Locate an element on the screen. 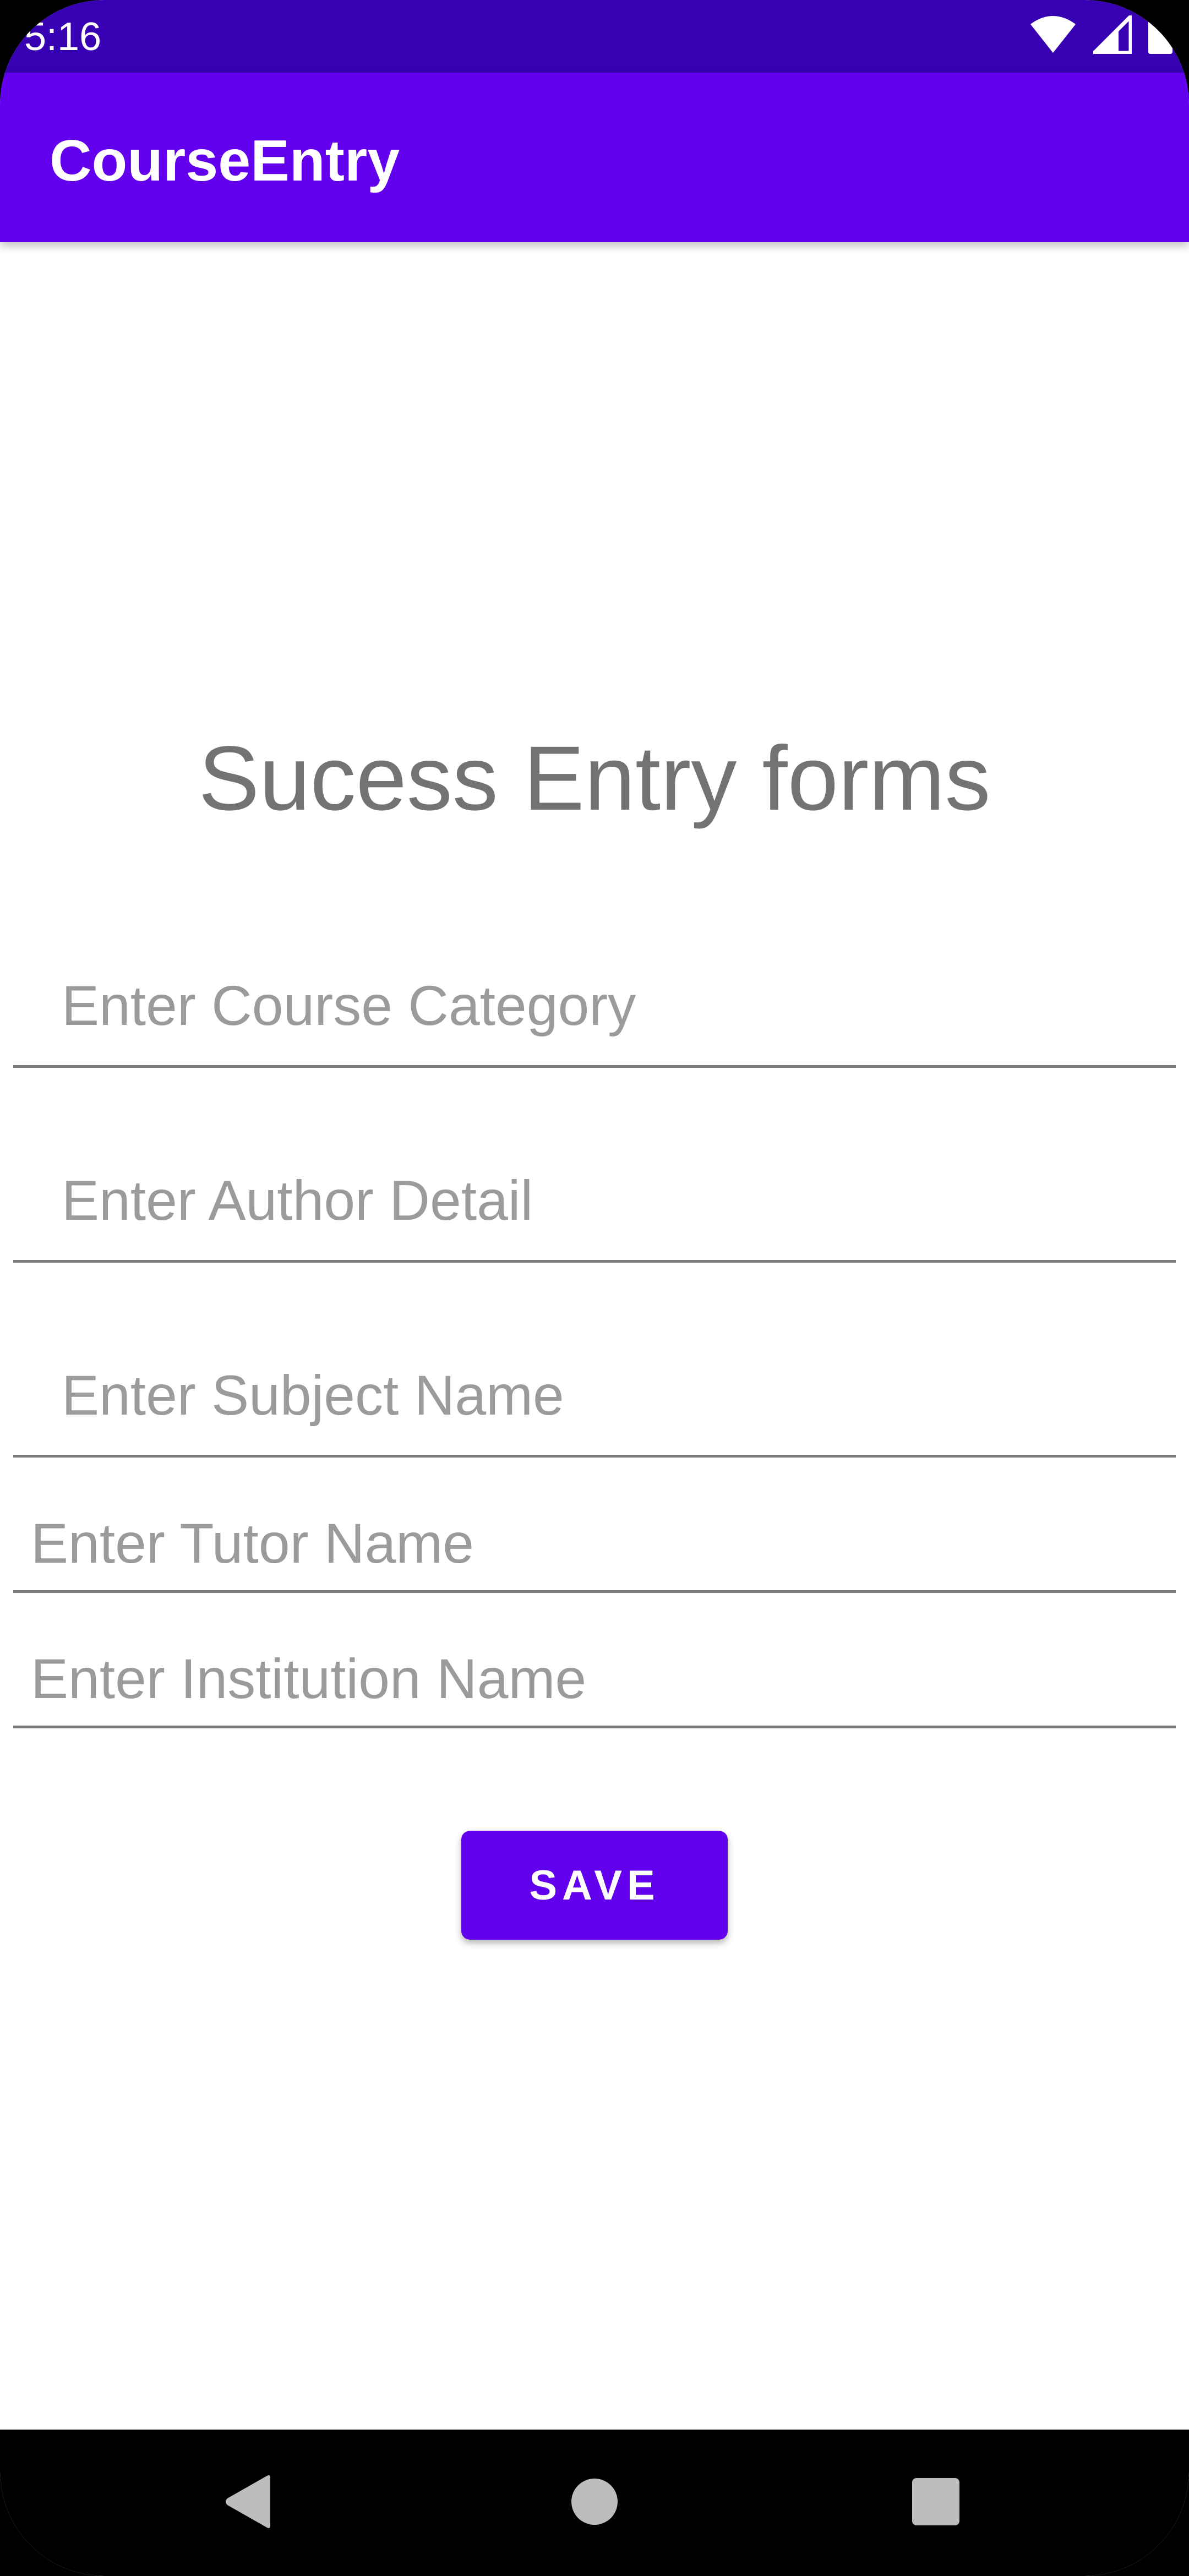  app-title: CourseEntry is located at coordinates (225, 161).